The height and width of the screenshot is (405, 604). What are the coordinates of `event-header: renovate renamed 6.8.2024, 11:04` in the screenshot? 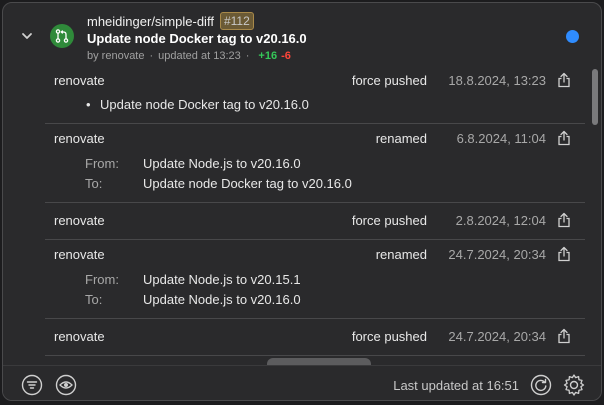 It's located at (315, 139).